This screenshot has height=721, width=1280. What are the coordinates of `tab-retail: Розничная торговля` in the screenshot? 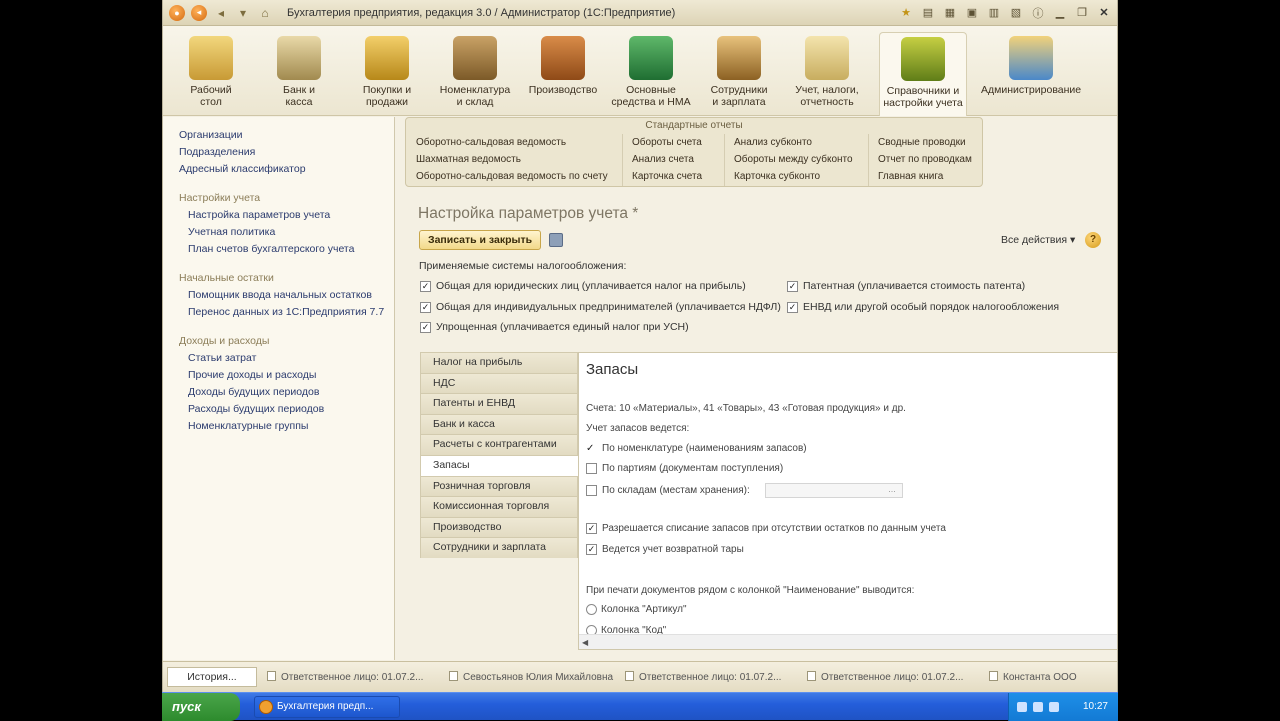 It's located at (499, 486).